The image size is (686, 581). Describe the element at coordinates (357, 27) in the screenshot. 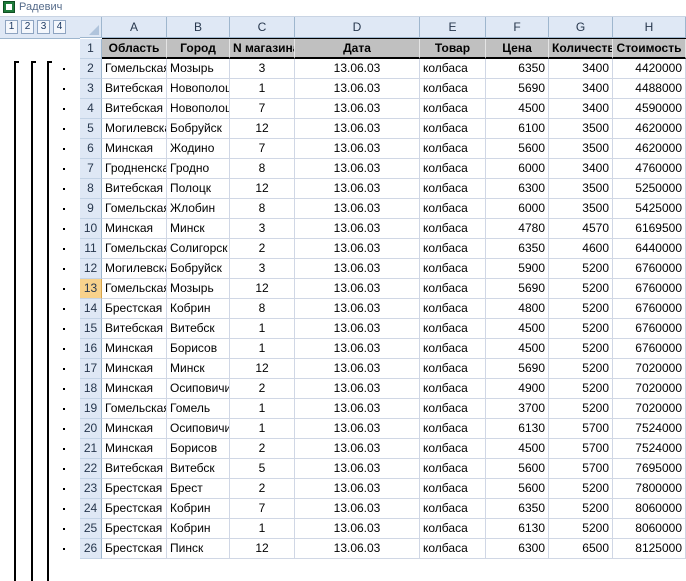

I see `column-header-d: D` at that location.